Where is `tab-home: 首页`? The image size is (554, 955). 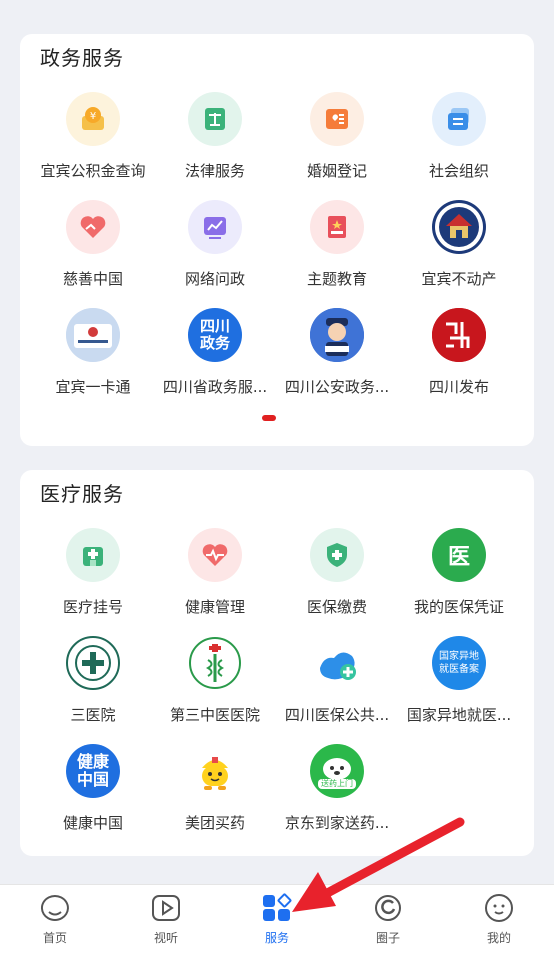 tab-home: 首页 is located at coordinates (55, 919).